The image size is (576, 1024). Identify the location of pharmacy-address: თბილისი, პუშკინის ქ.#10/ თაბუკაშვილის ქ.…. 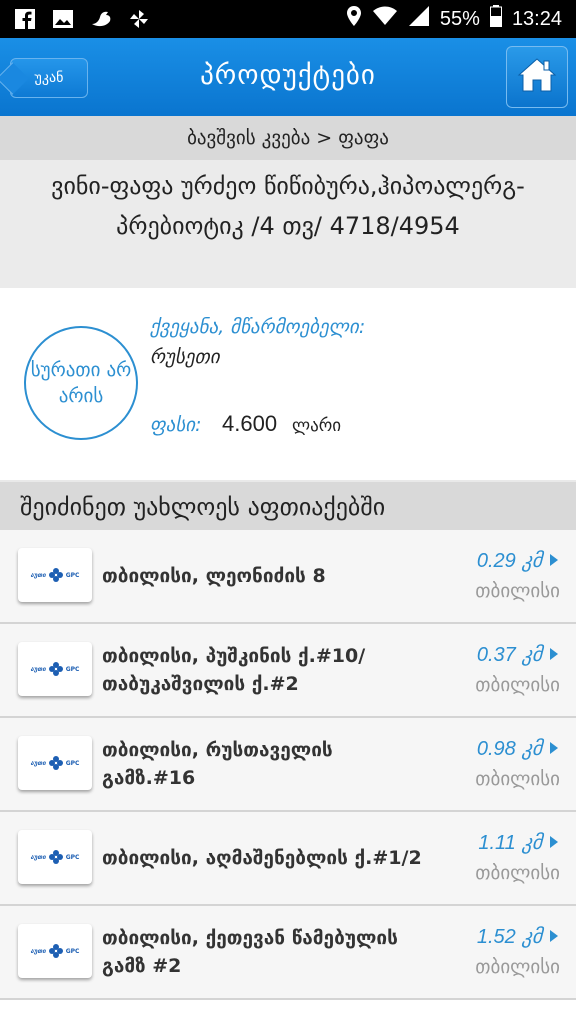
(234, 670).